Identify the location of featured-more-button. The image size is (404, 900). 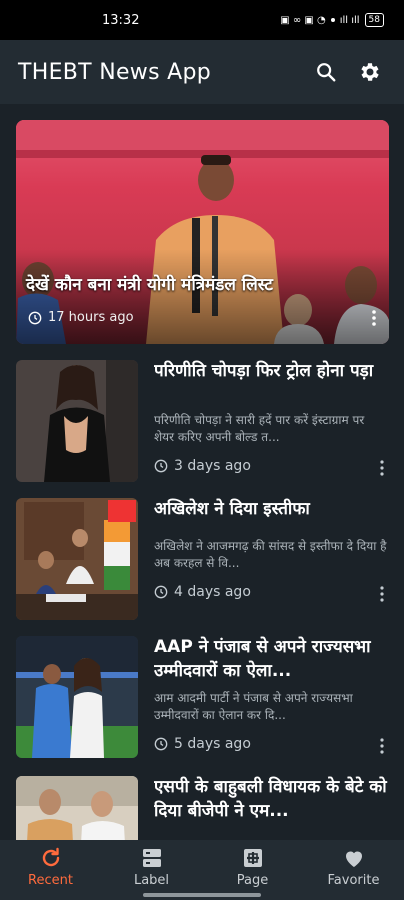
(374, 320).